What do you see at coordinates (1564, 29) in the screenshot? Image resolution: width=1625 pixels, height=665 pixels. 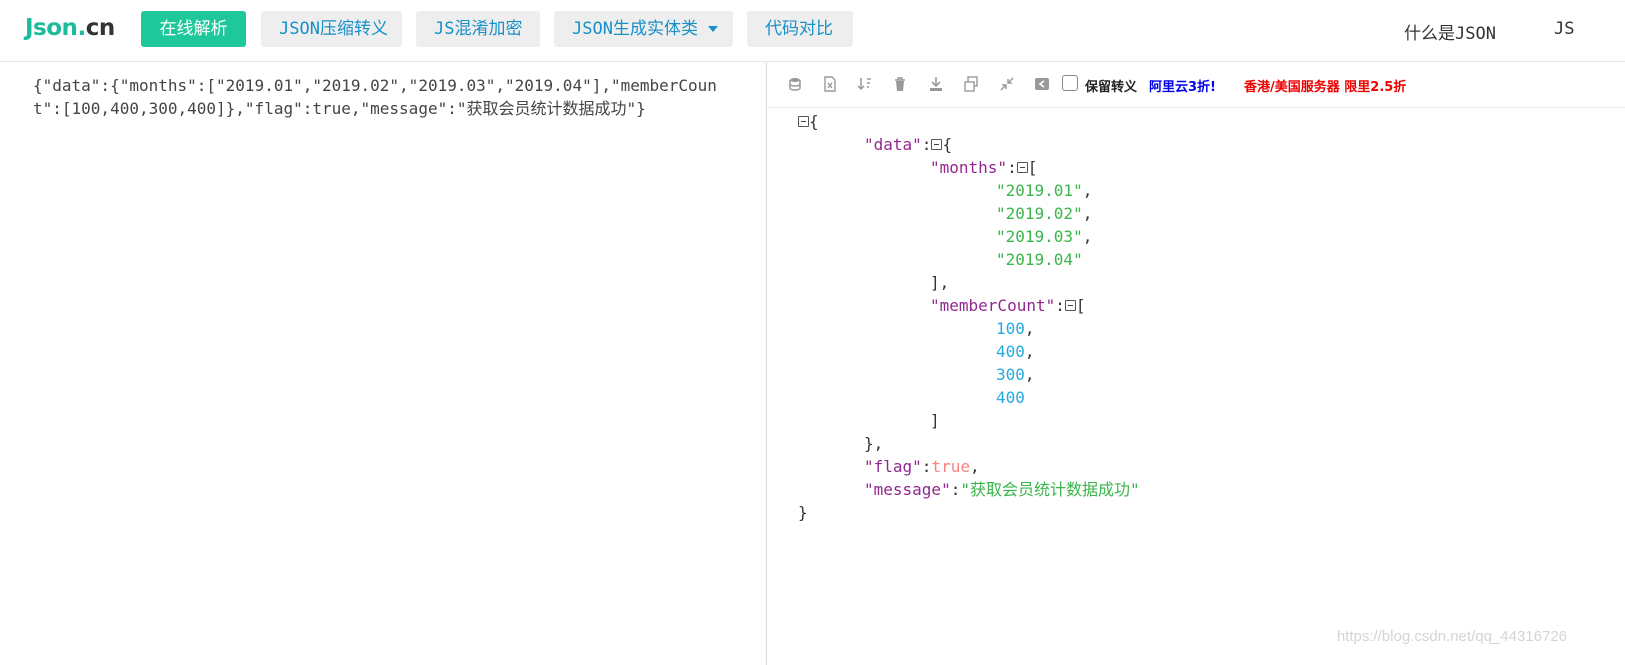 I see `link-js: JS` at bounding box center [1564, 29].